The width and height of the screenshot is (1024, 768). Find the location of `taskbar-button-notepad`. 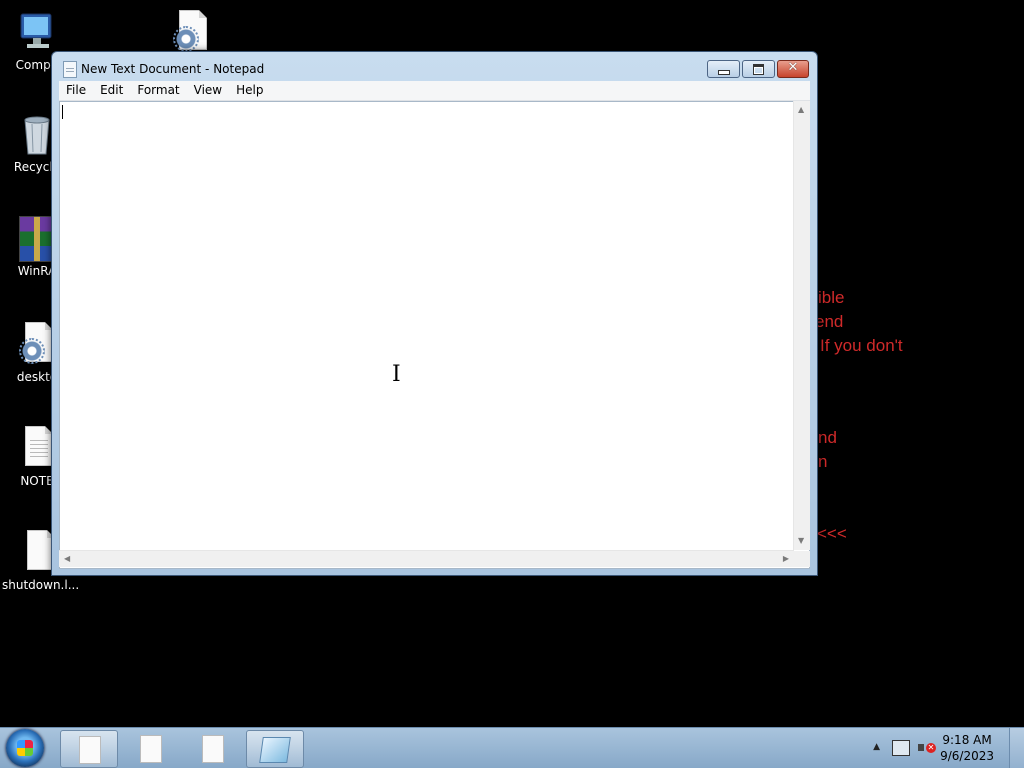

taskbar-button-notepad is located at coordinates (275, 749).